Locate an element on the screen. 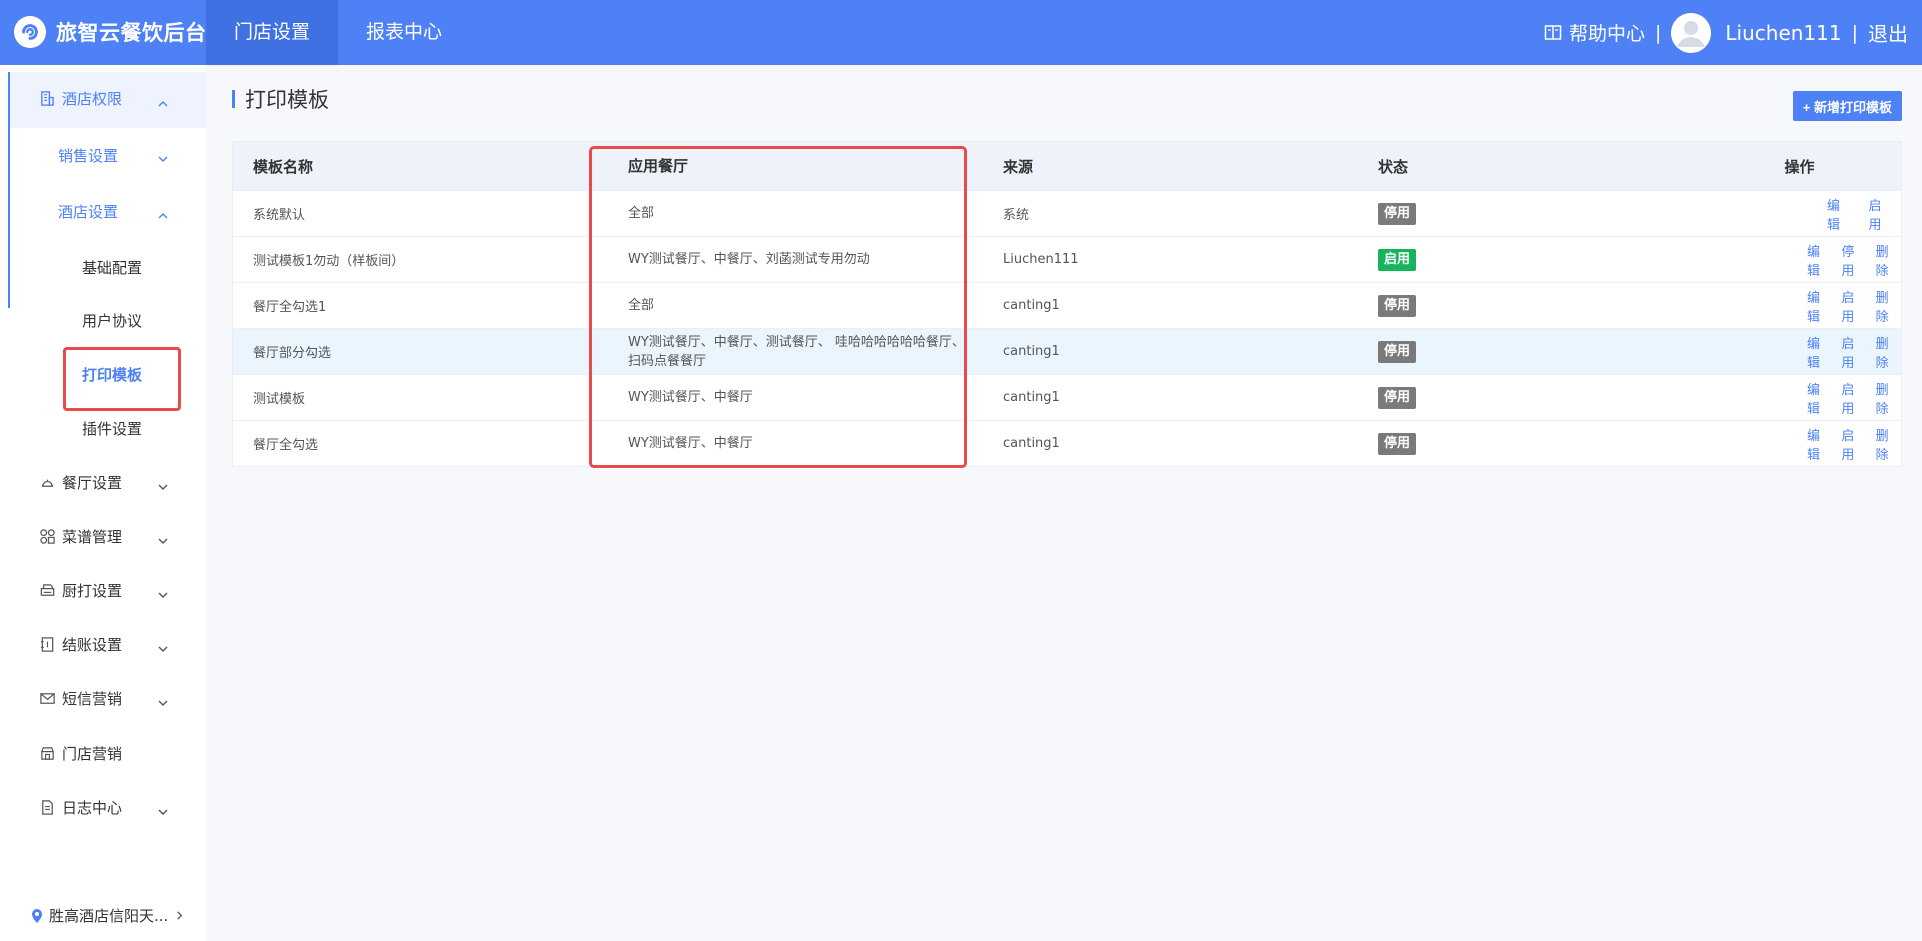 This screenshot has width=1922, height=941. sidebar-item-kitchen-print: 厨打设置 is located at coordinates (80, 590).